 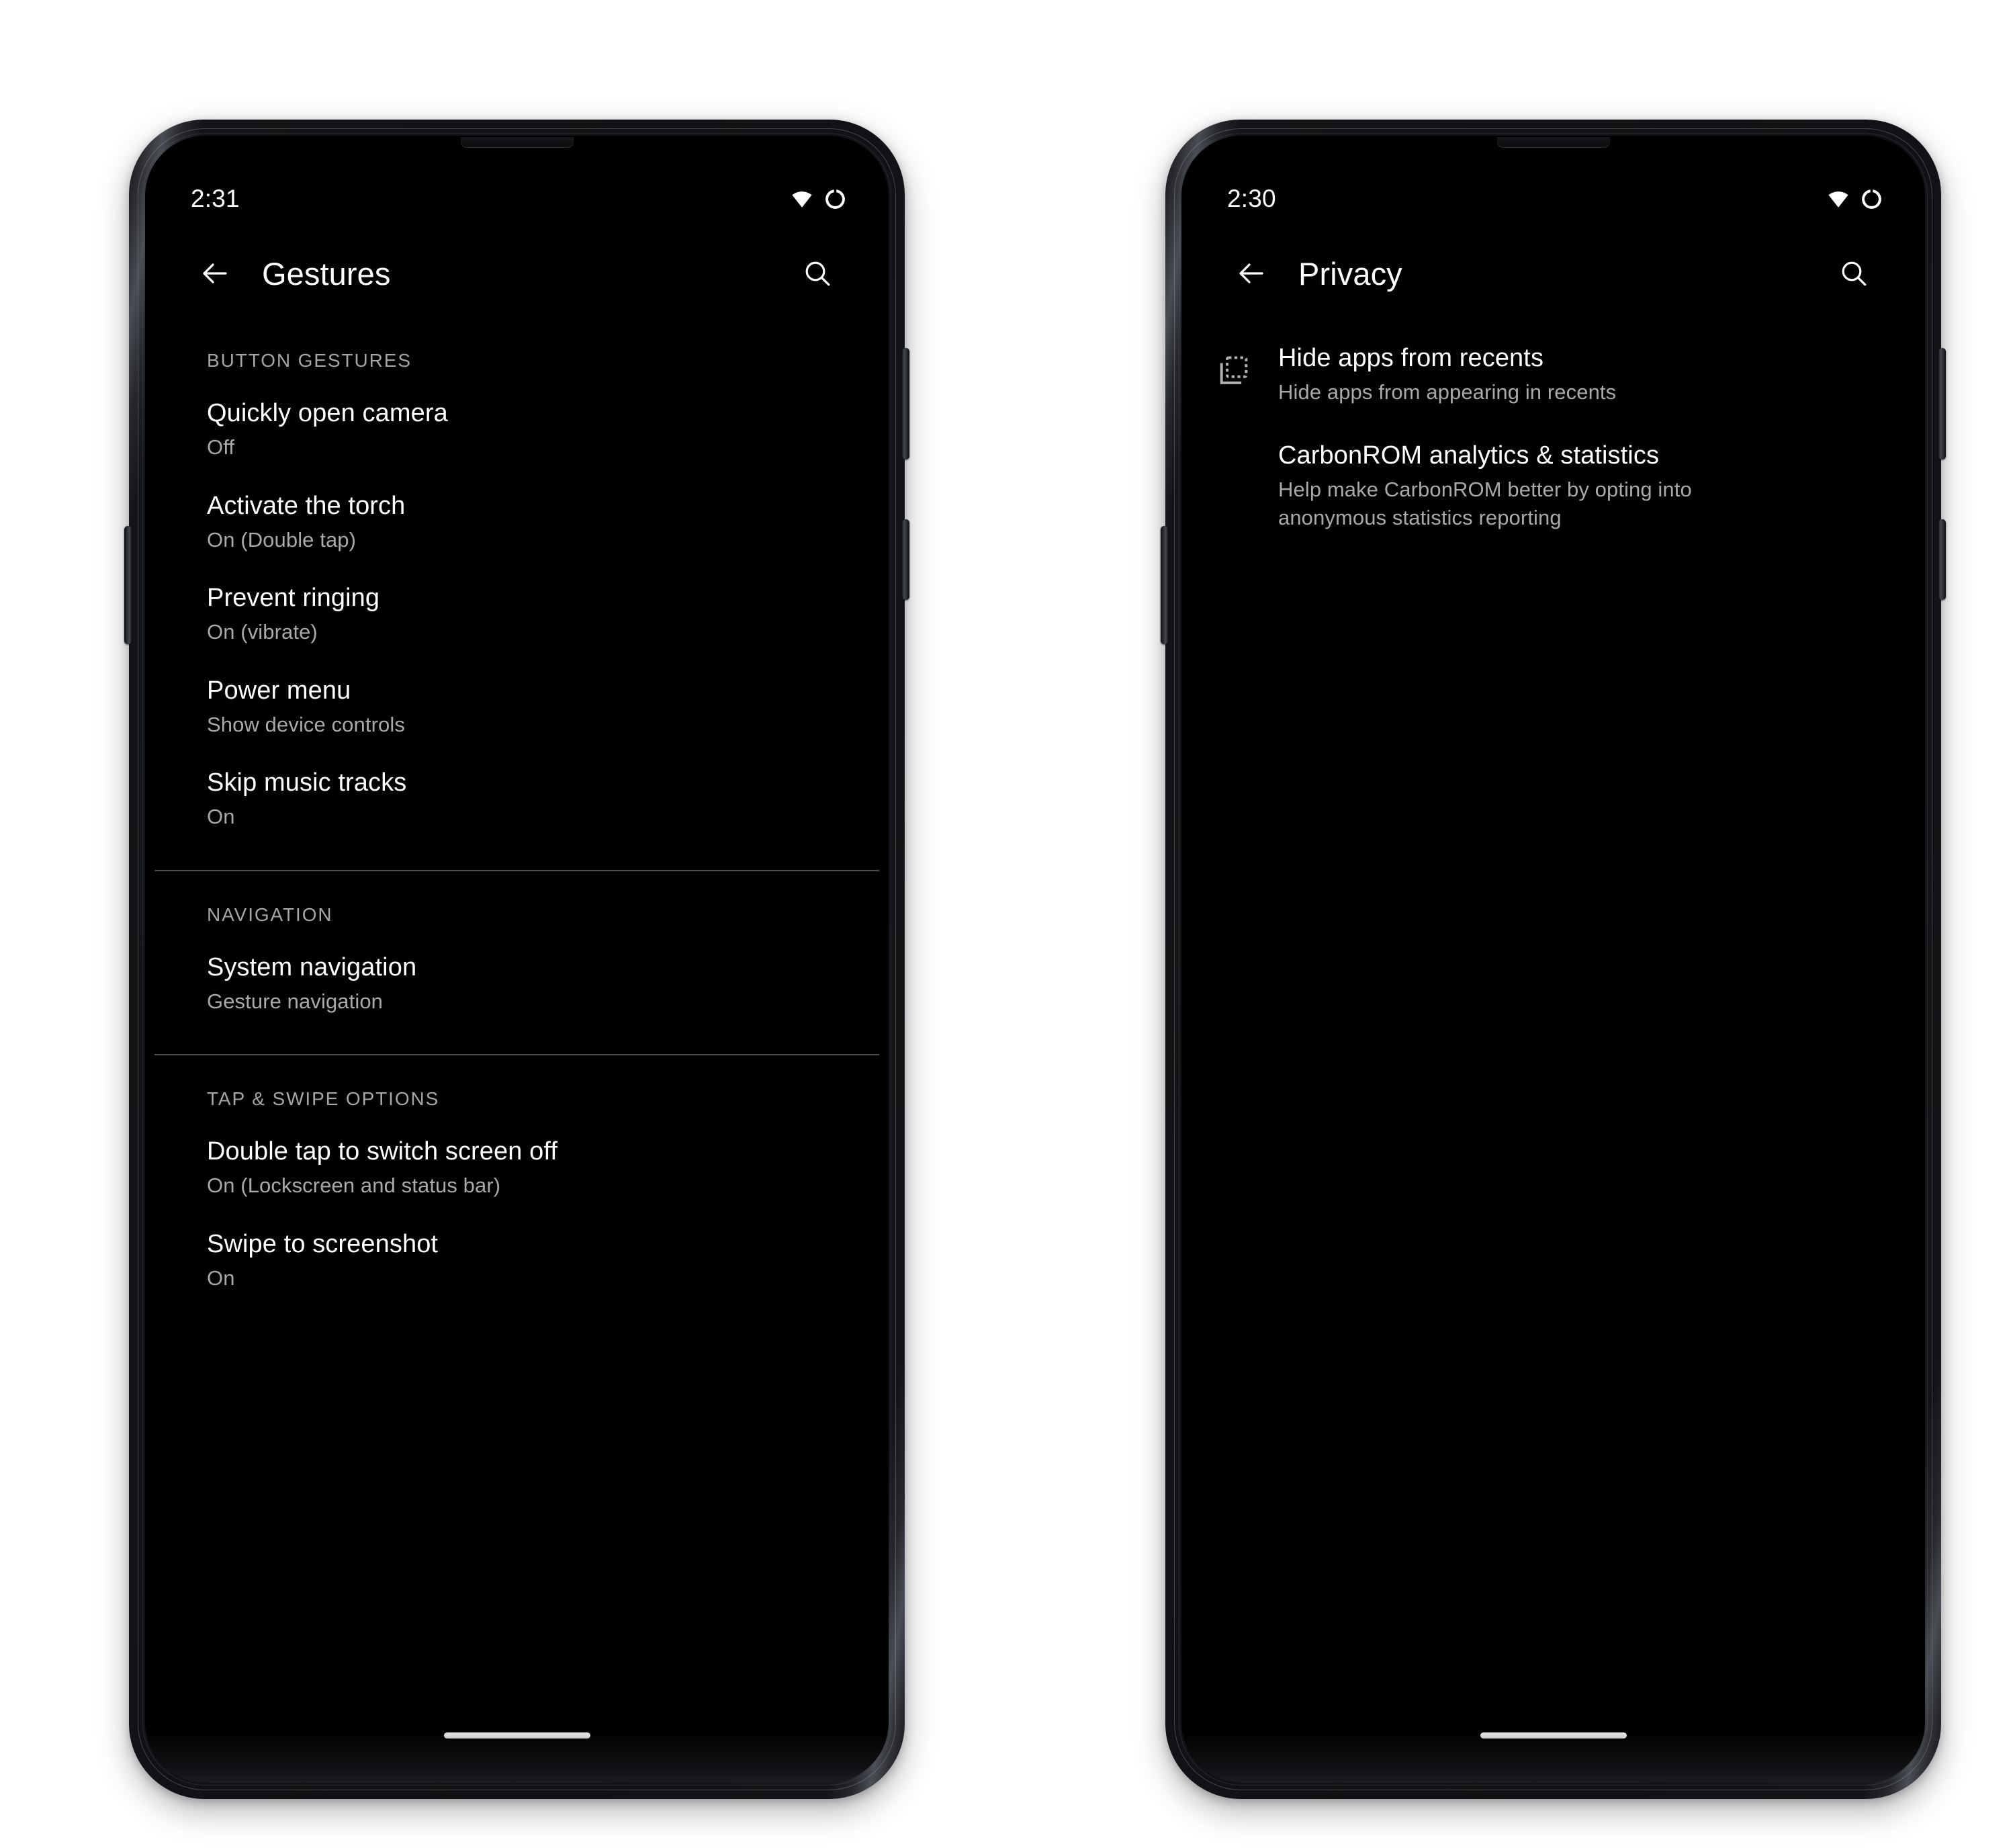 I want to click on pref-swipe-to-screenshot: Swipe to screenshot On, so click(x=516, y=1261).